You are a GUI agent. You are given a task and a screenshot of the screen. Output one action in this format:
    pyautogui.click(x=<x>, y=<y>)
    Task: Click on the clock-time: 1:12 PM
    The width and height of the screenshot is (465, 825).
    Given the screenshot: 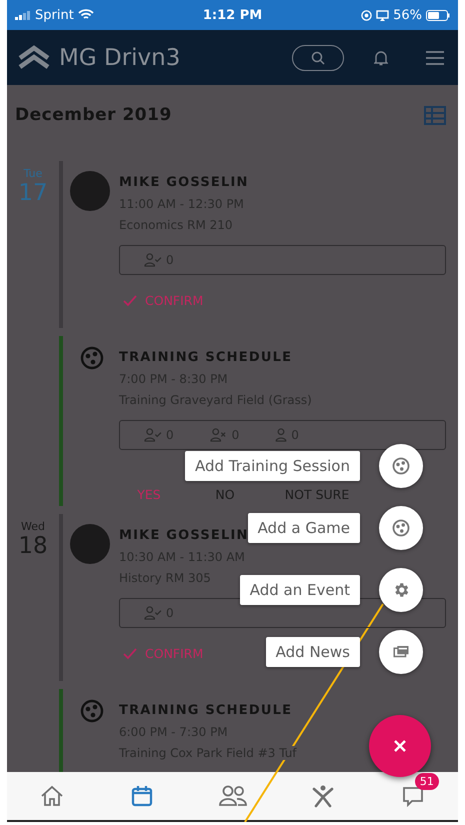 What is the action you would take?
    pyautogui.click(x=232, y=15)
    